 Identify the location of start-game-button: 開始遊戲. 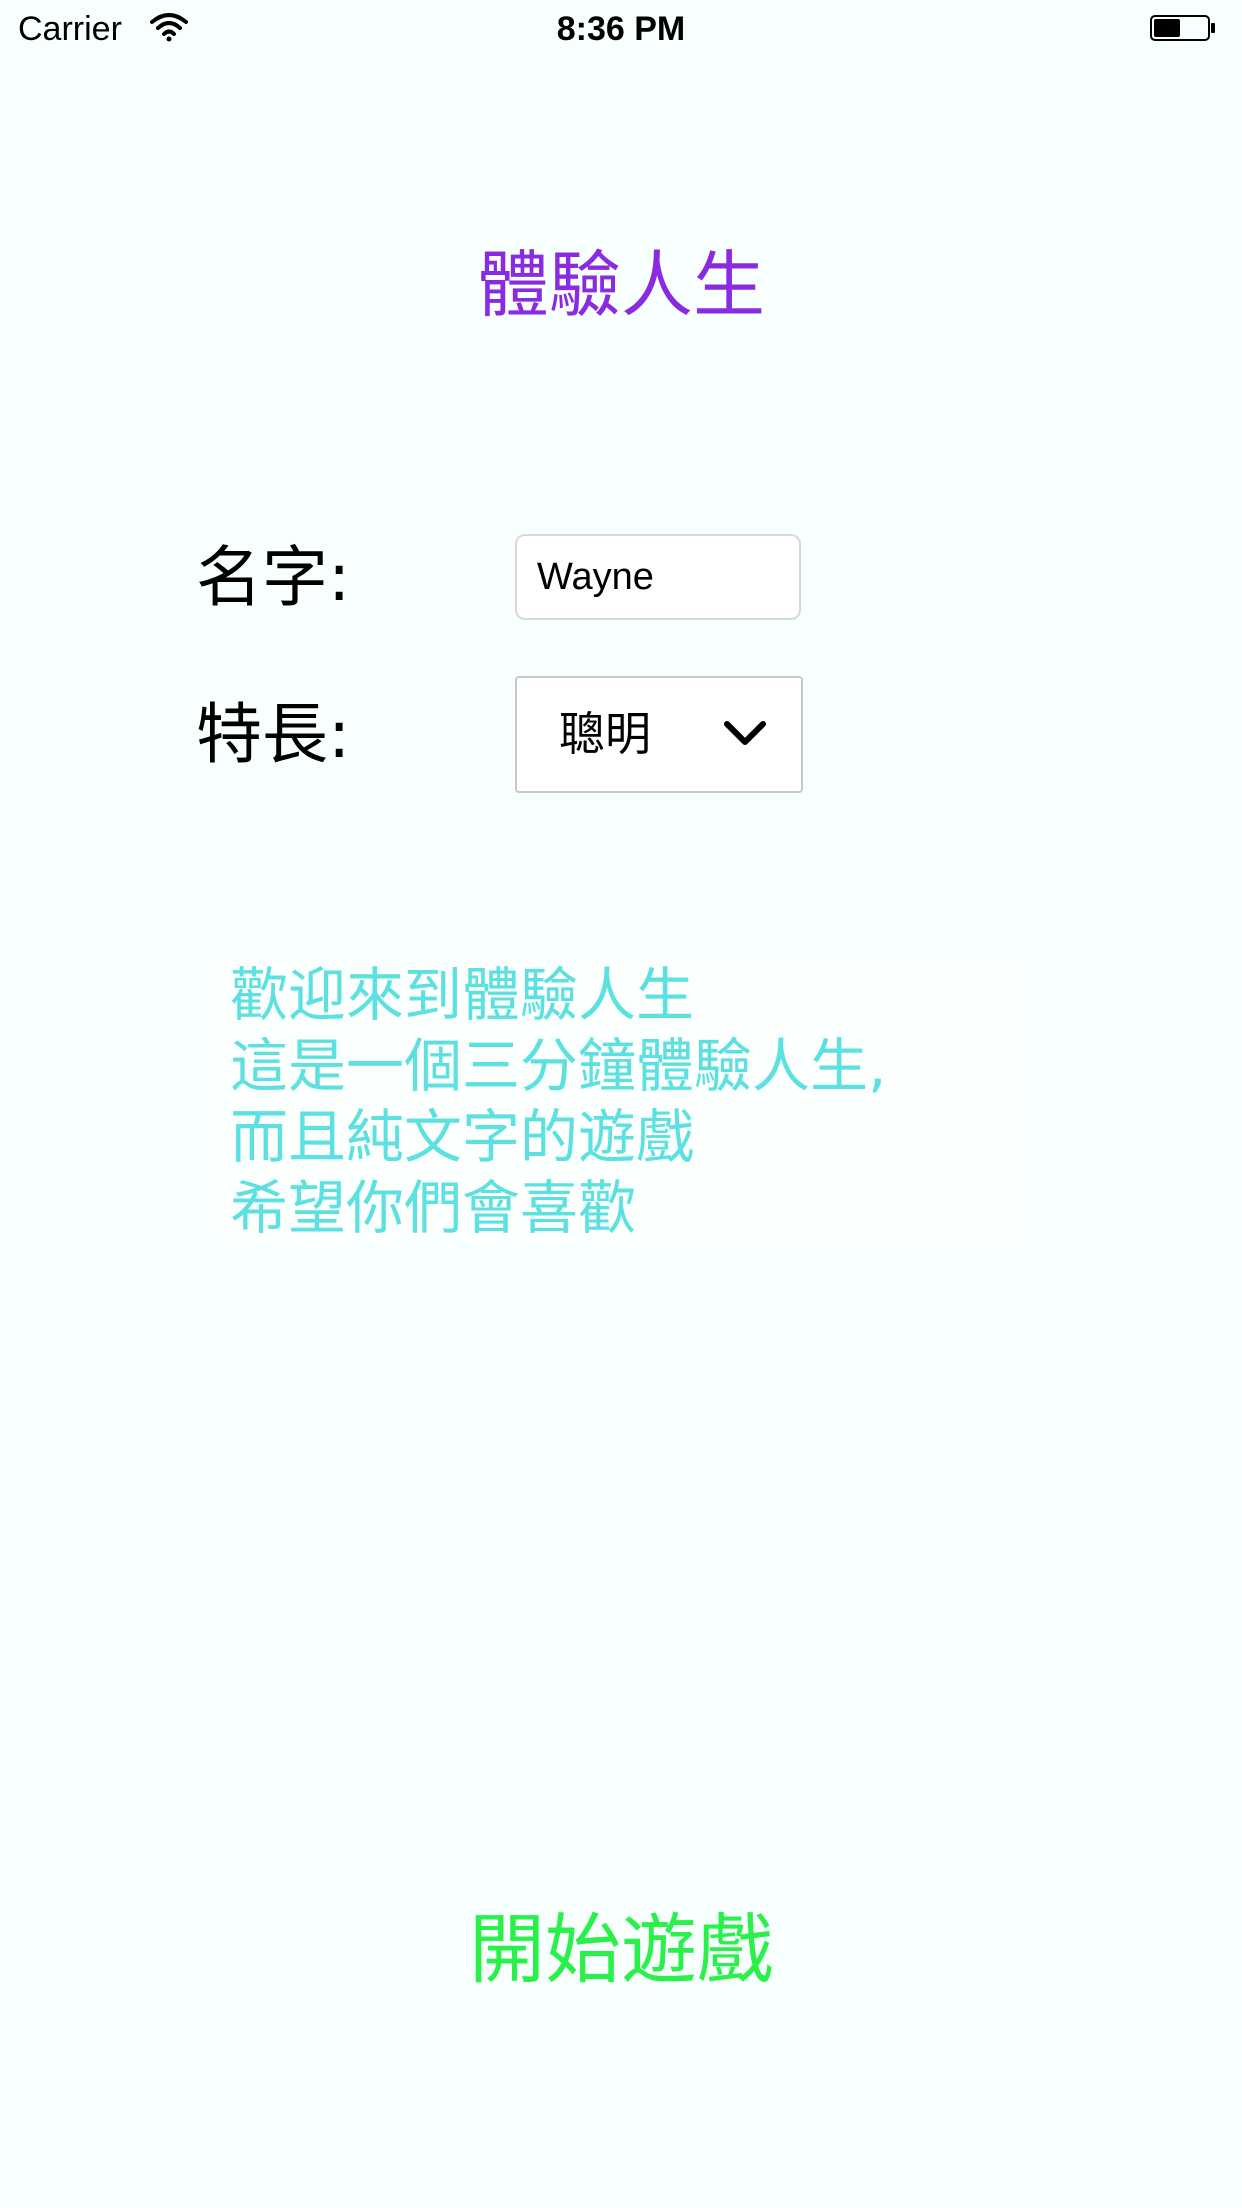
(621, 1950).